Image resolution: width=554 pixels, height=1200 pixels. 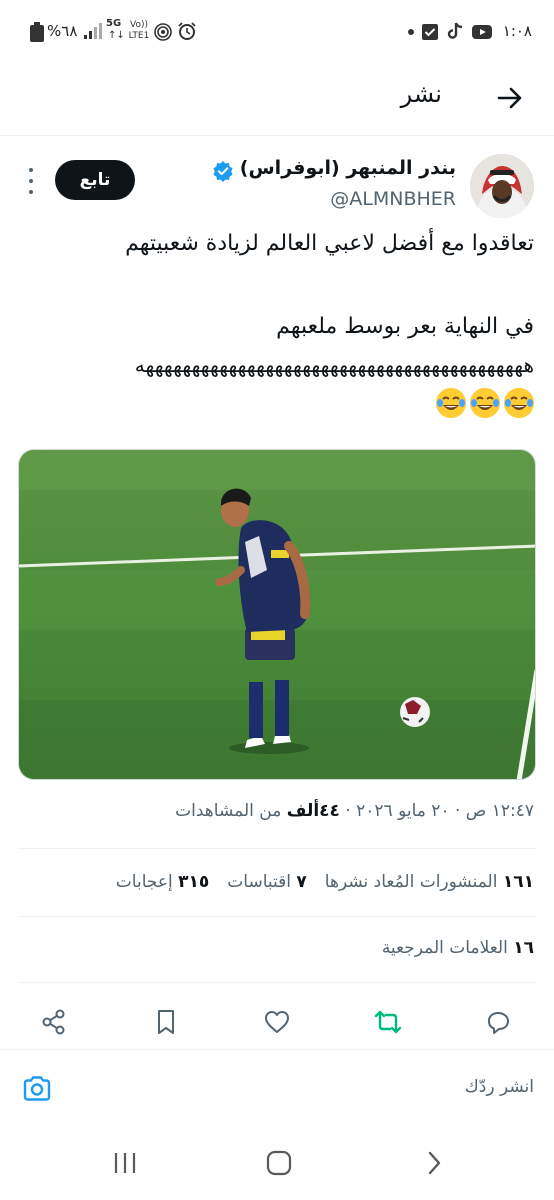 I want to click on back-button, so click(x=510, y=98).